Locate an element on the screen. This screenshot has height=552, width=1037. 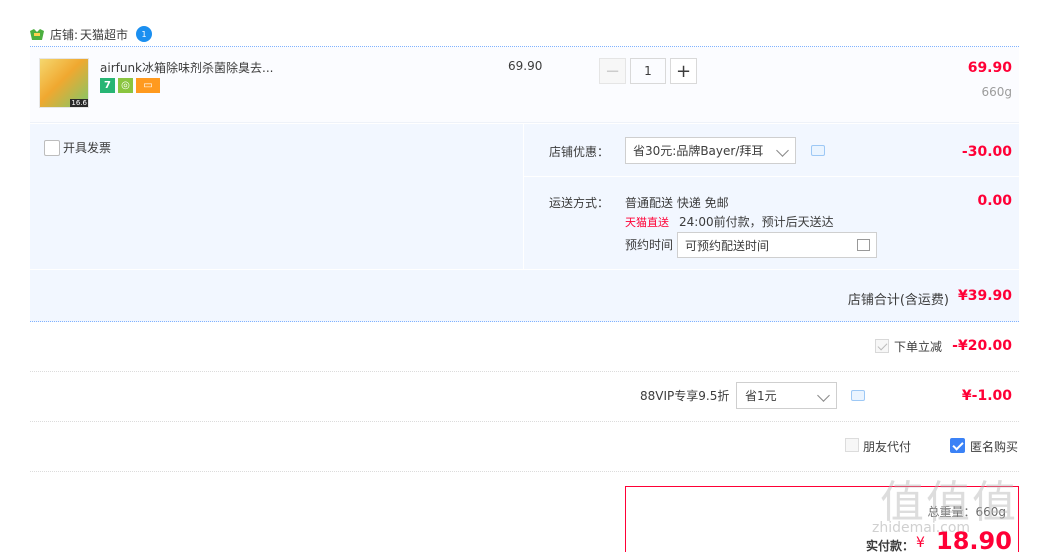
shop-total-label: 店铺合计(含运费) is located at coordinates (898, 300).